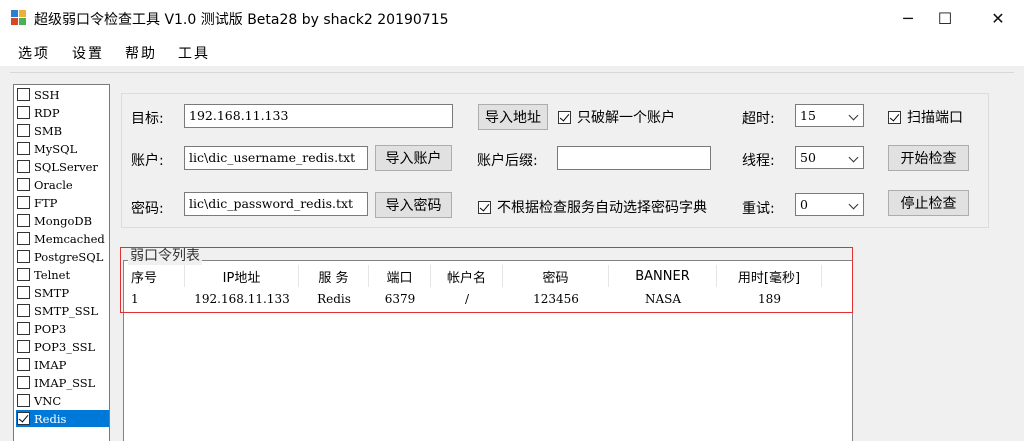 The width and height of the screenshot is (1024, 441). Describe the element at coordinates (808, 157) in the screenshot. I see `threads-value: 50` at that location.